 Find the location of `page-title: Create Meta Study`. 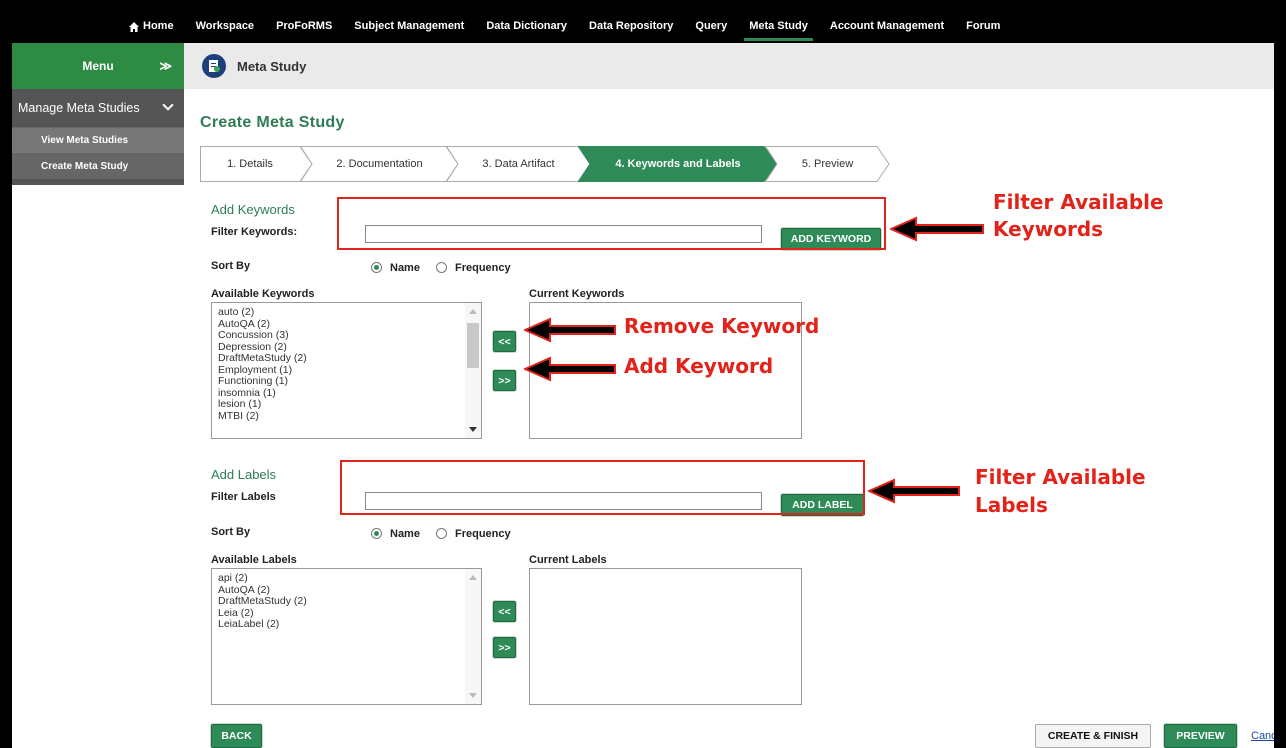

page-title: Create Meta Study is located at coordinates (272, 122).